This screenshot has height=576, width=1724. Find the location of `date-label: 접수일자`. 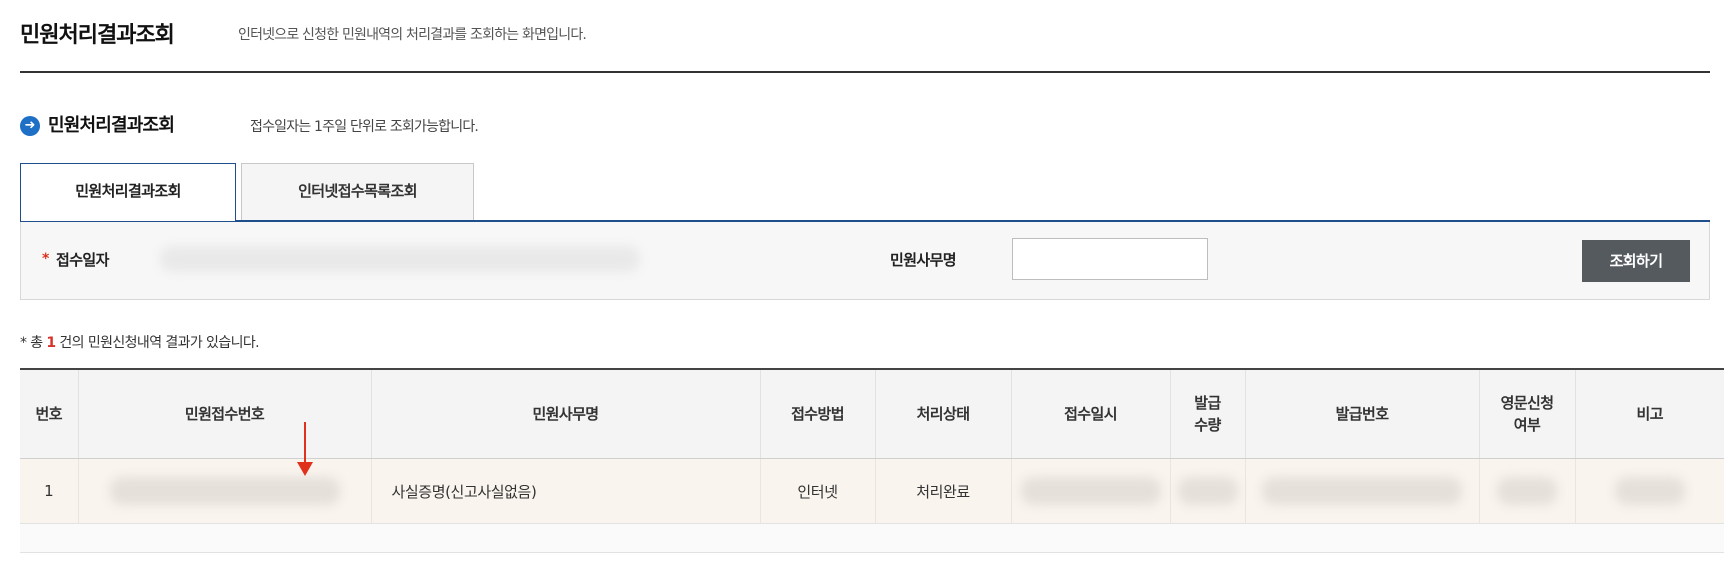

date-label: 접수일자 is located at coordinates (82, 260).